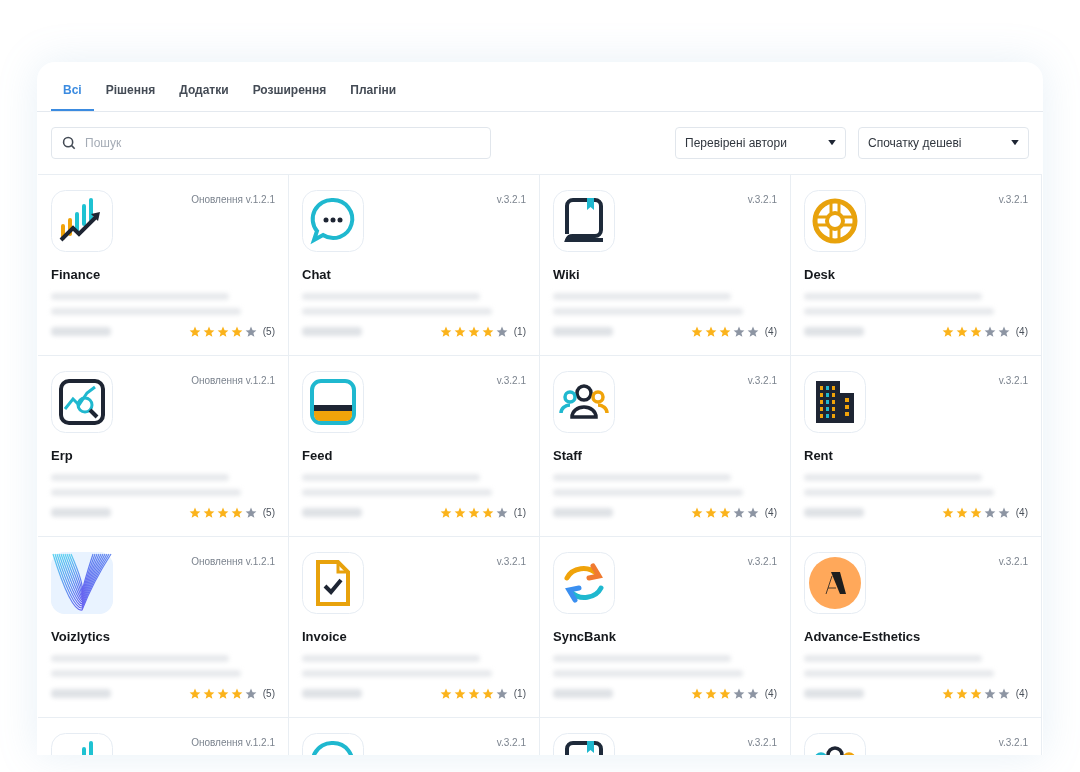 This screenshot has width=1080, height=772. Describe the element at coordinates (414, 627) in the screenshot. I see `app-card: v.3.2.1 Invoice (1)` at that location.